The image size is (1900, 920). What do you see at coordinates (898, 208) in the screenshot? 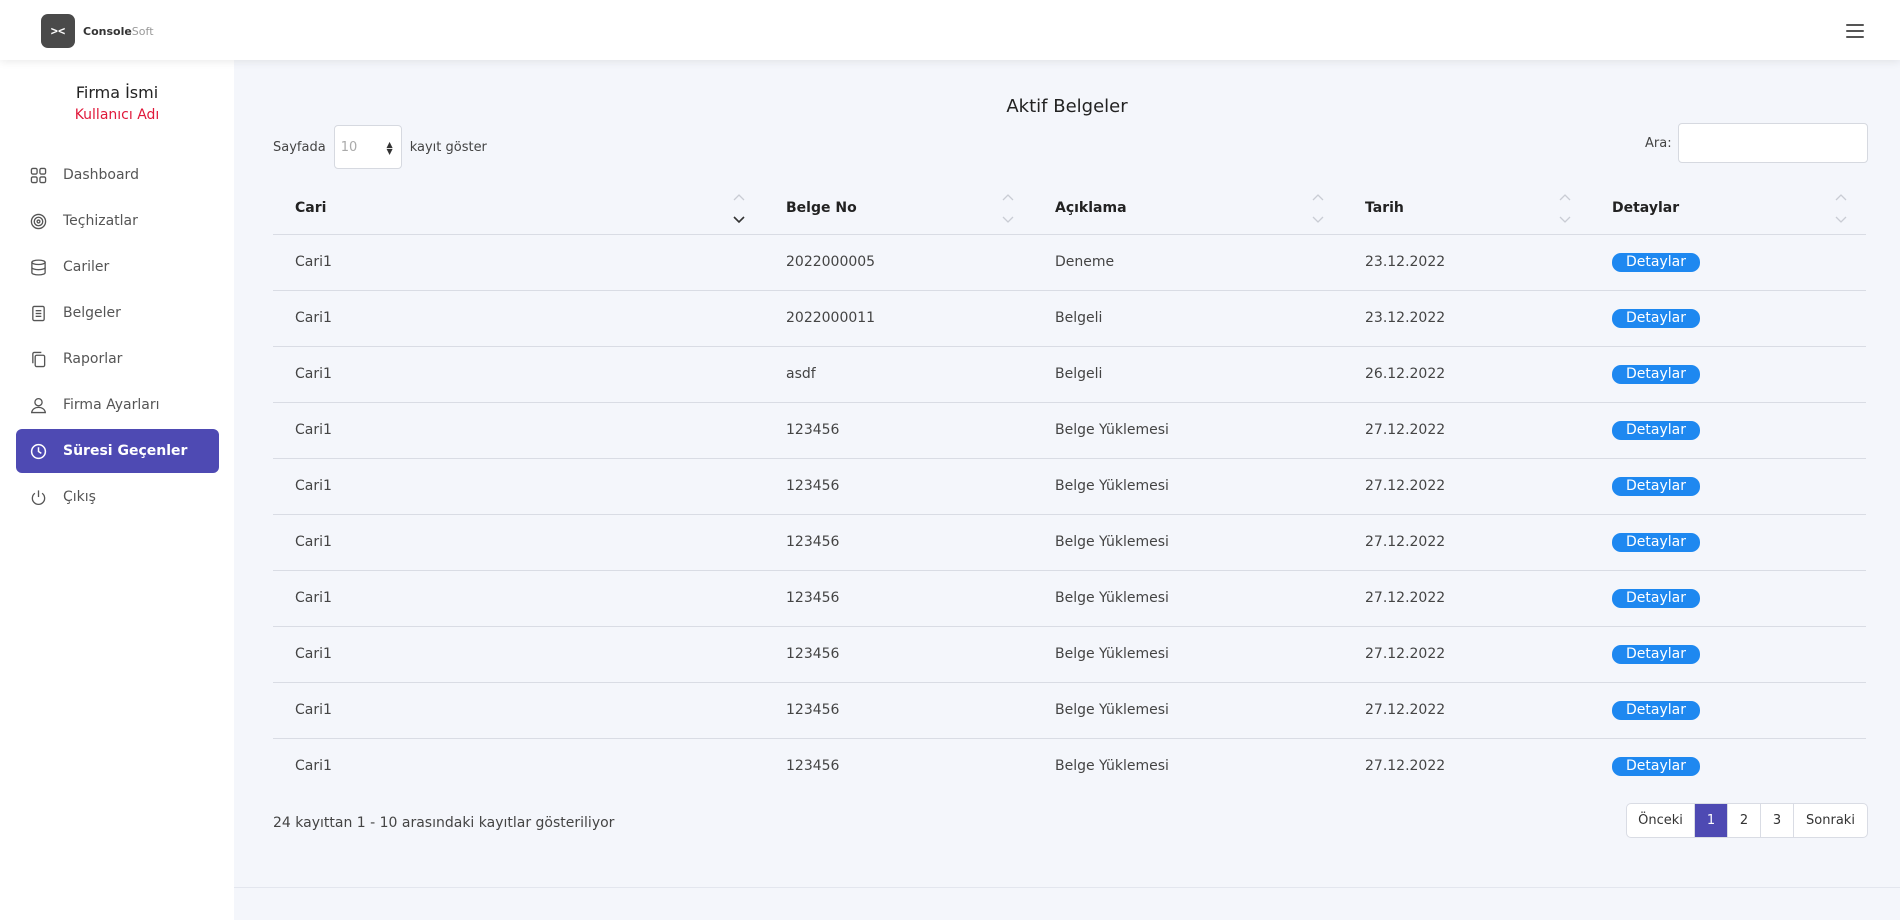
I see `column-header-belge-no: Belge No` at bounding box center [898, 208].